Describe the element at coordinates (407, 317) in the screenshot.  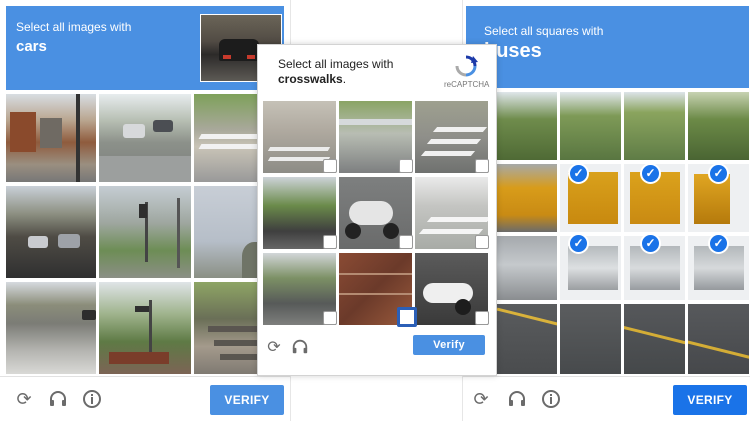
I see `tile-checkbox-selected` at that location.